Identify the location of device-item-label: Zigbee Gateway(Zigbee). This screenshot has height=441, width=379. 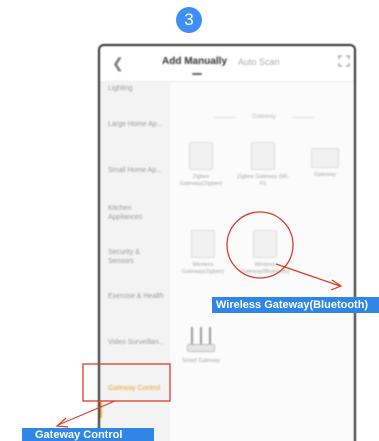
(201, 180).